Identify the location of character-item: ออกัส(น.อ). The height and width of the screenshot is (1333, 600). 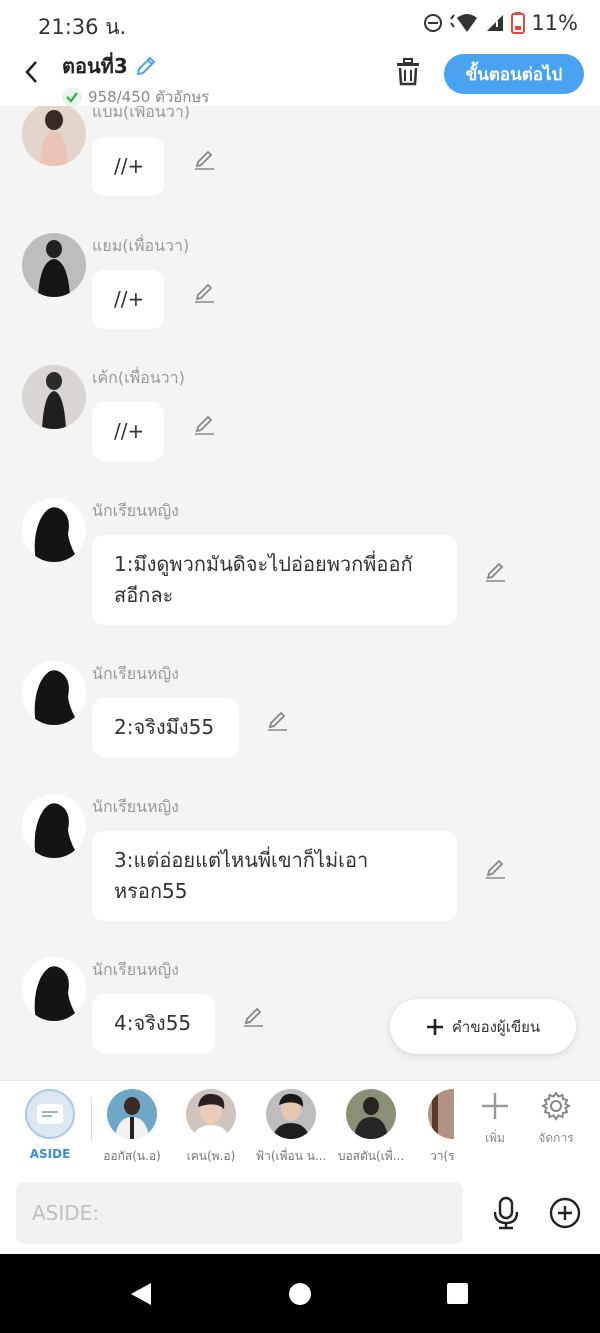
(132, 1127).